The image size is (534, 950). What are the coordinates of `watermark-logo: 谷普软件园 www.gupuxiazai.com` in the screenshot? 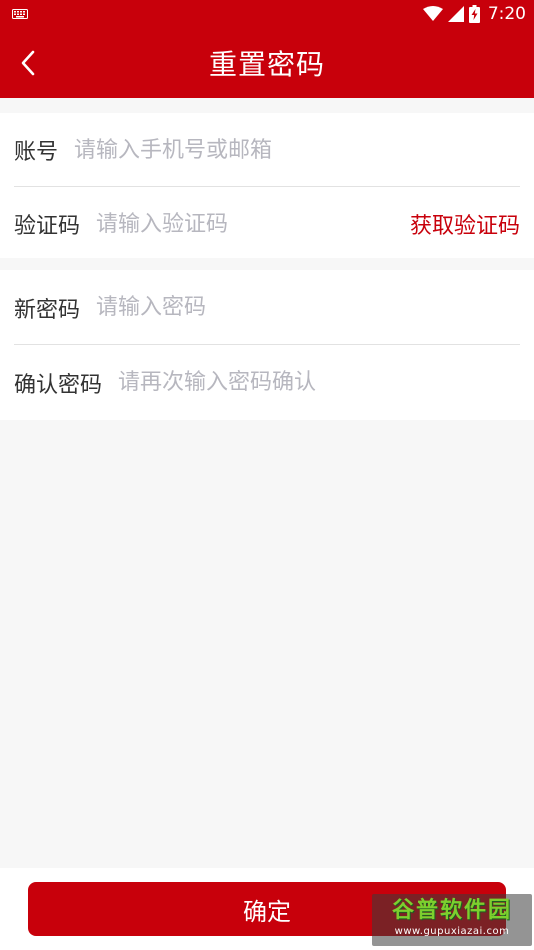 It's located at (452, 920).